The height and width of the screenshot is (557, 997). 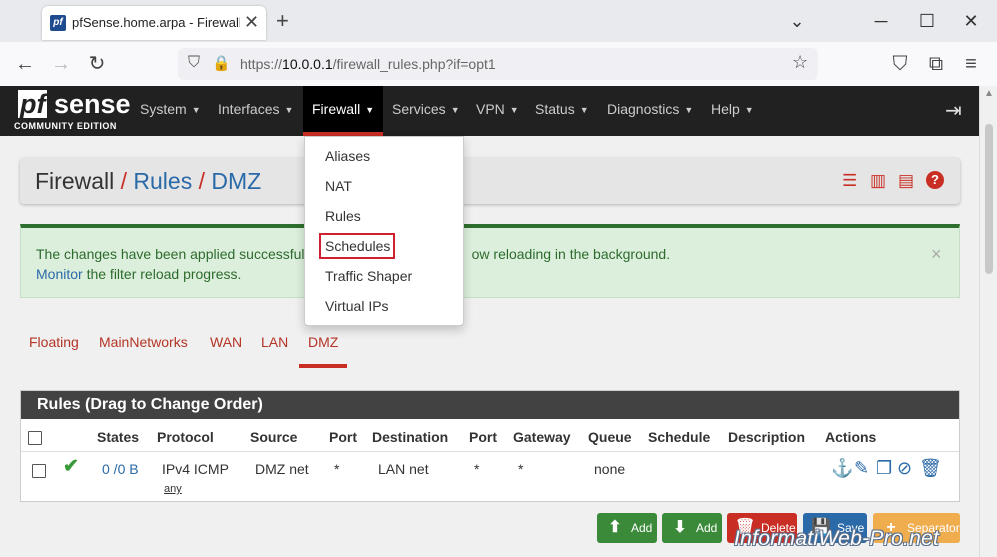 I want to click on active-tab-indicator, so click(x=323, y=366).